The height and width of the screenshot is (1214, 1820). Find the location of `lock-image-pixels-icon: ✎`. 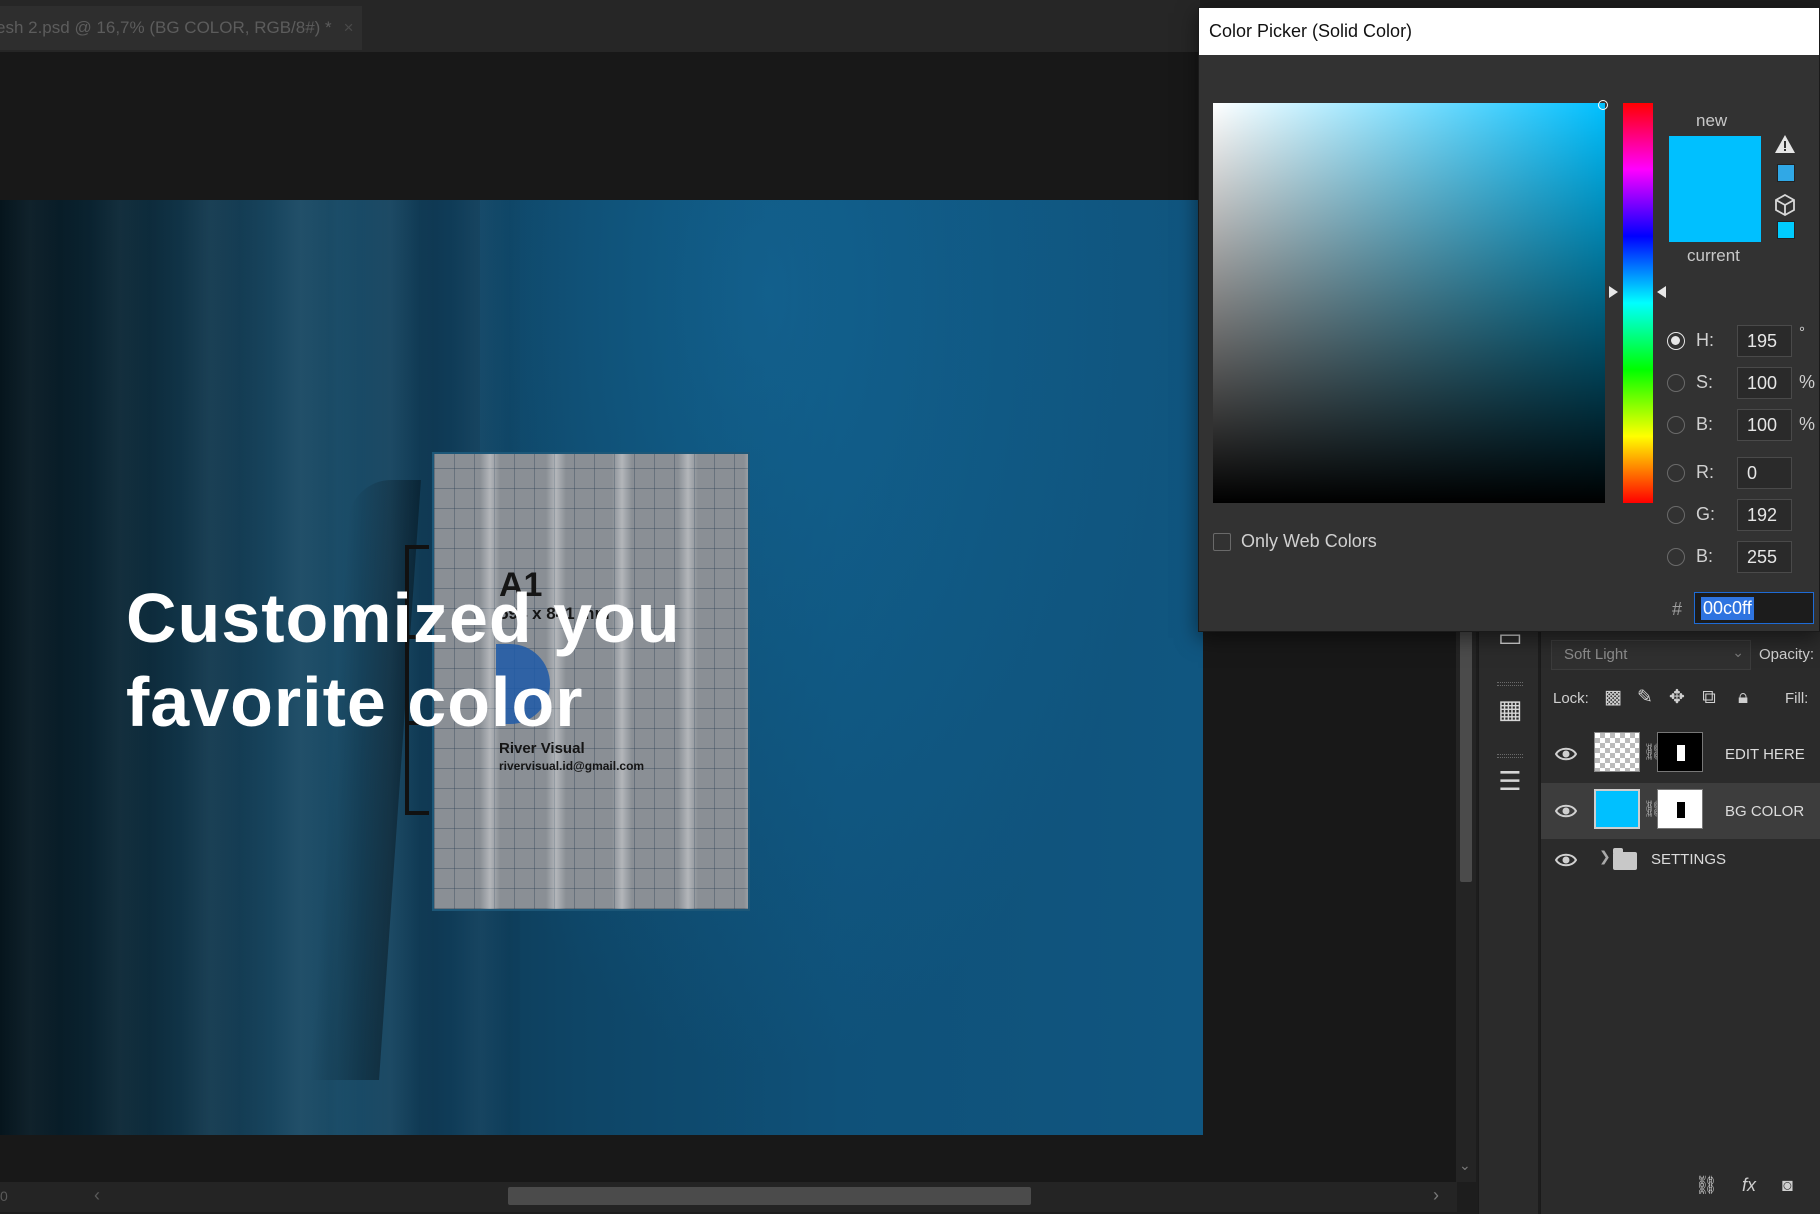

lock-image-pixels-icon: ✎ is located at coordinates (1645, 698).